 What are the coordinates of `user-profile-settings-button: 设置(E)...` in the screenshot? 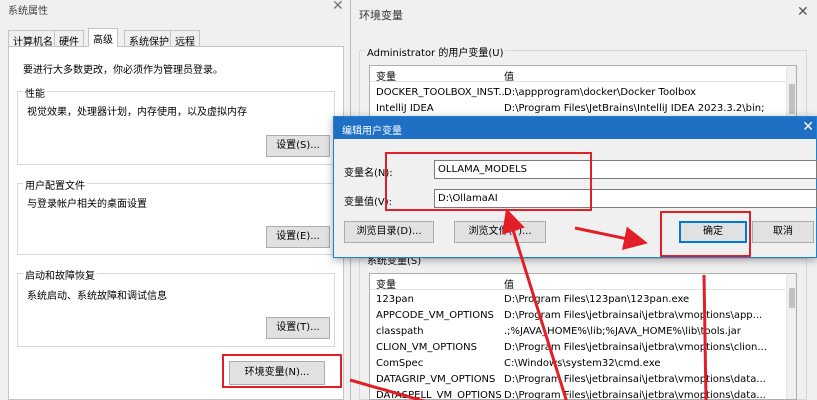 It's located at (298, 237).